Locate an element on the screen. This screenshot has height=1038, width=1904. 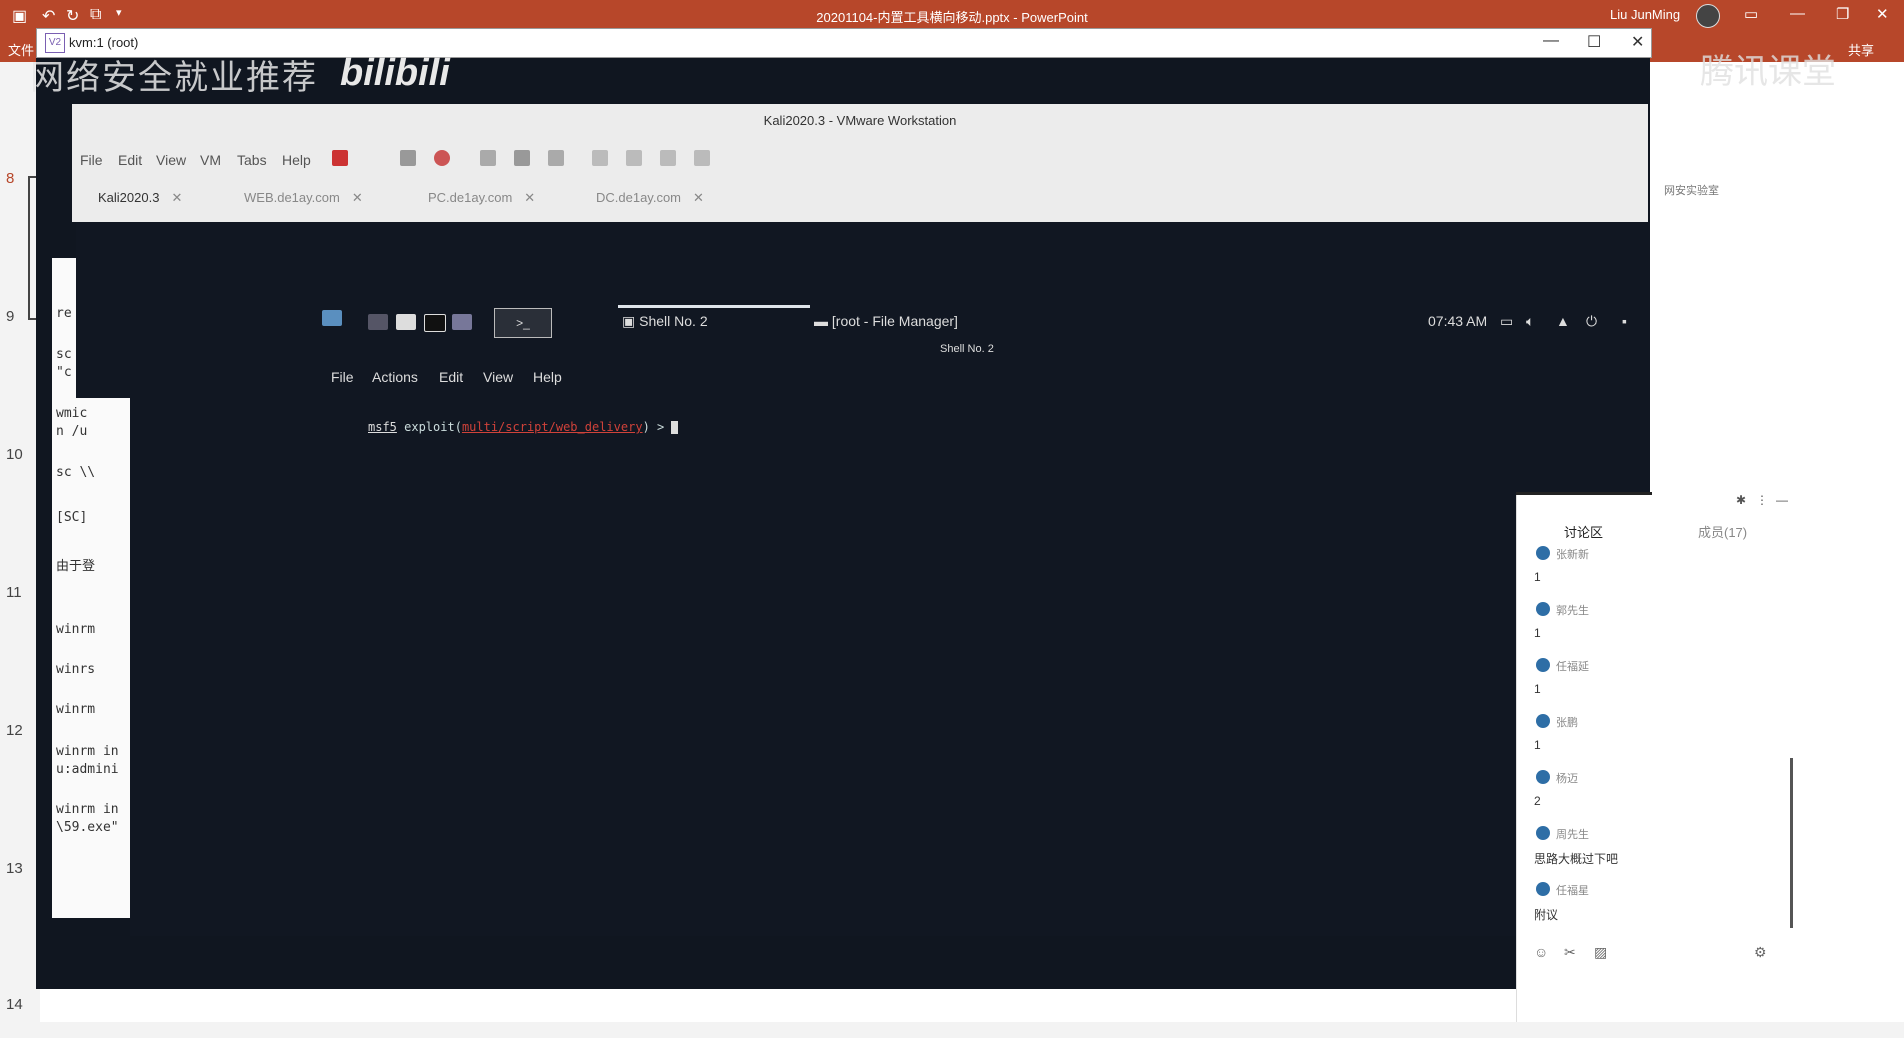
bilibili-logo: bilibili is located at coordinates (395, 73).